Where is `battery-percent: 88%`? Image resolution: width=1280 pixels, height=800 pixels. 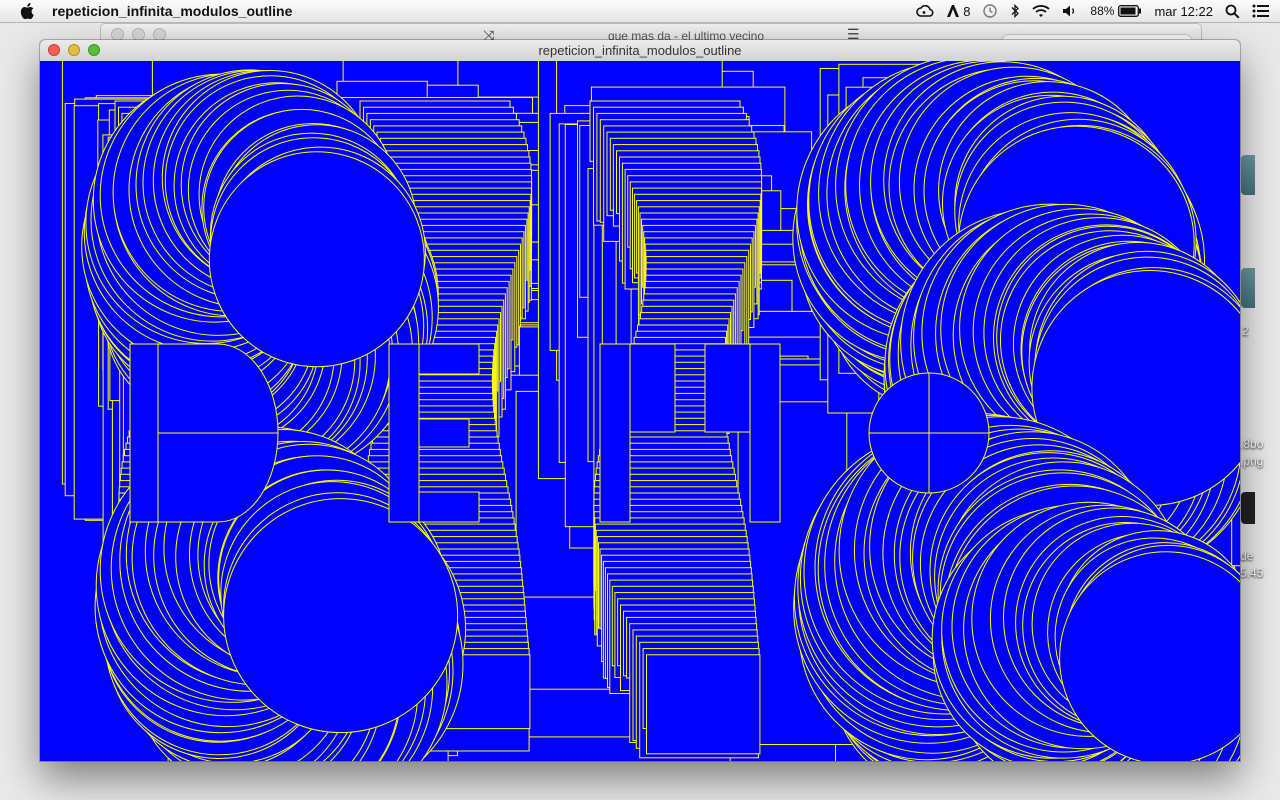
battery-percent: 88% is located at coordinates (1102, 11).